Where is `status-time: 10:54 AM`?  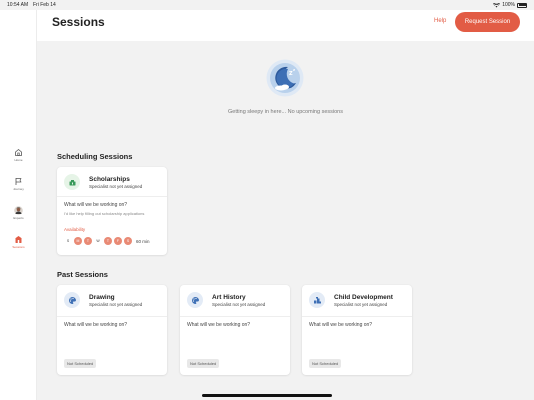 status-time: 10:54 AM is located at coordinates (18, 5).